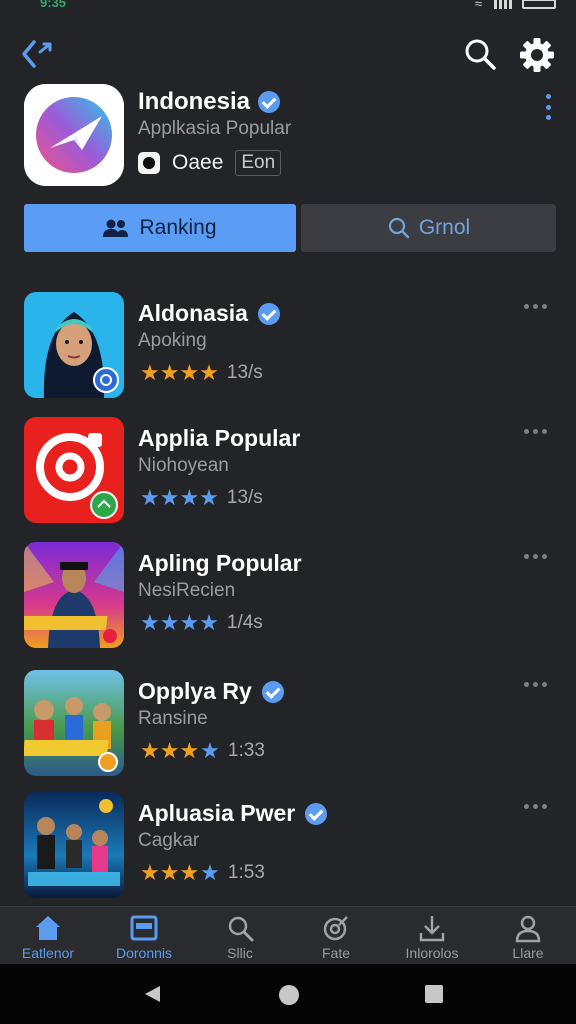 This screenshot has width=576, height=1024. Describe the element at coordinates (37, 54) in the screenshot. I see `back-arrow-icon` at that location.